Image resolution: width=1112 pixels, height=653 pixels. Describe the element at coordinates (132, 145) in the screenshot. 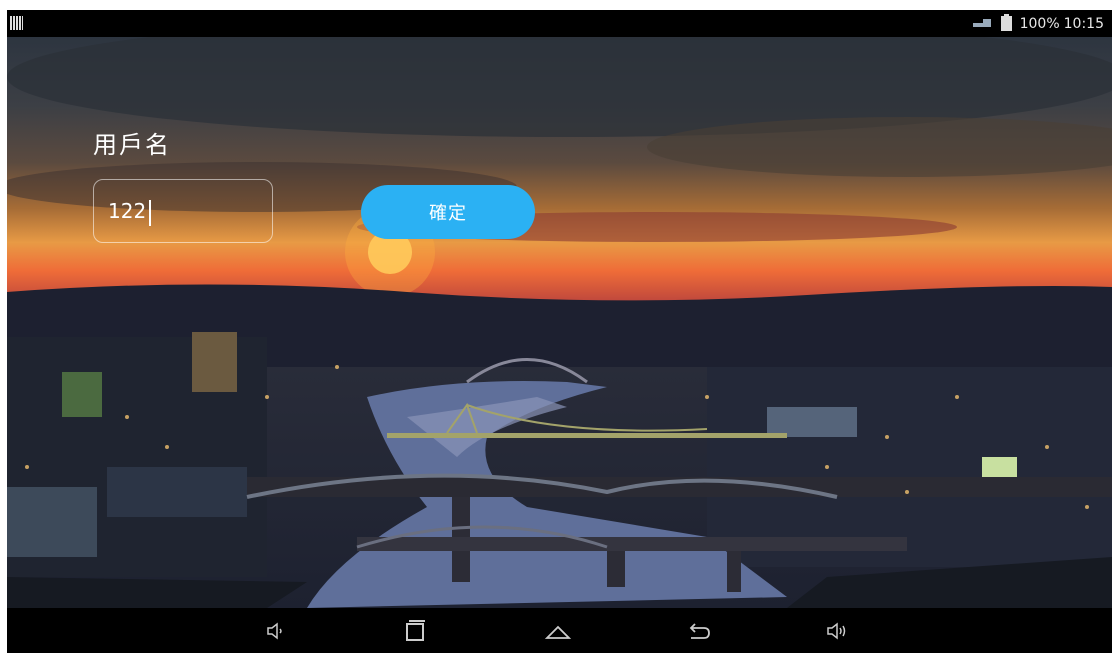

I see `username-label: 用戶名` at that location.